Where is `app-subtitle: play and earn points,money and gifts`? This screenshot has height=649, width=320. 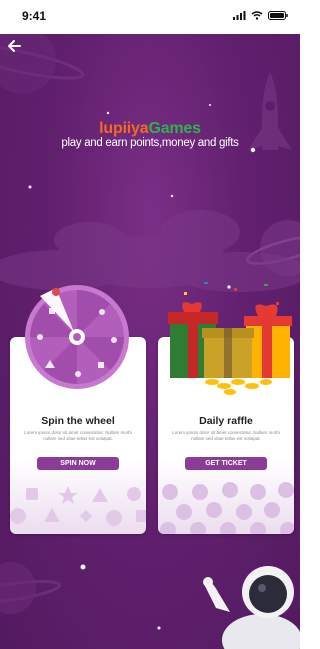 app-subtitle: play and earn points,money and gifts is located at coordinates (150, 143).